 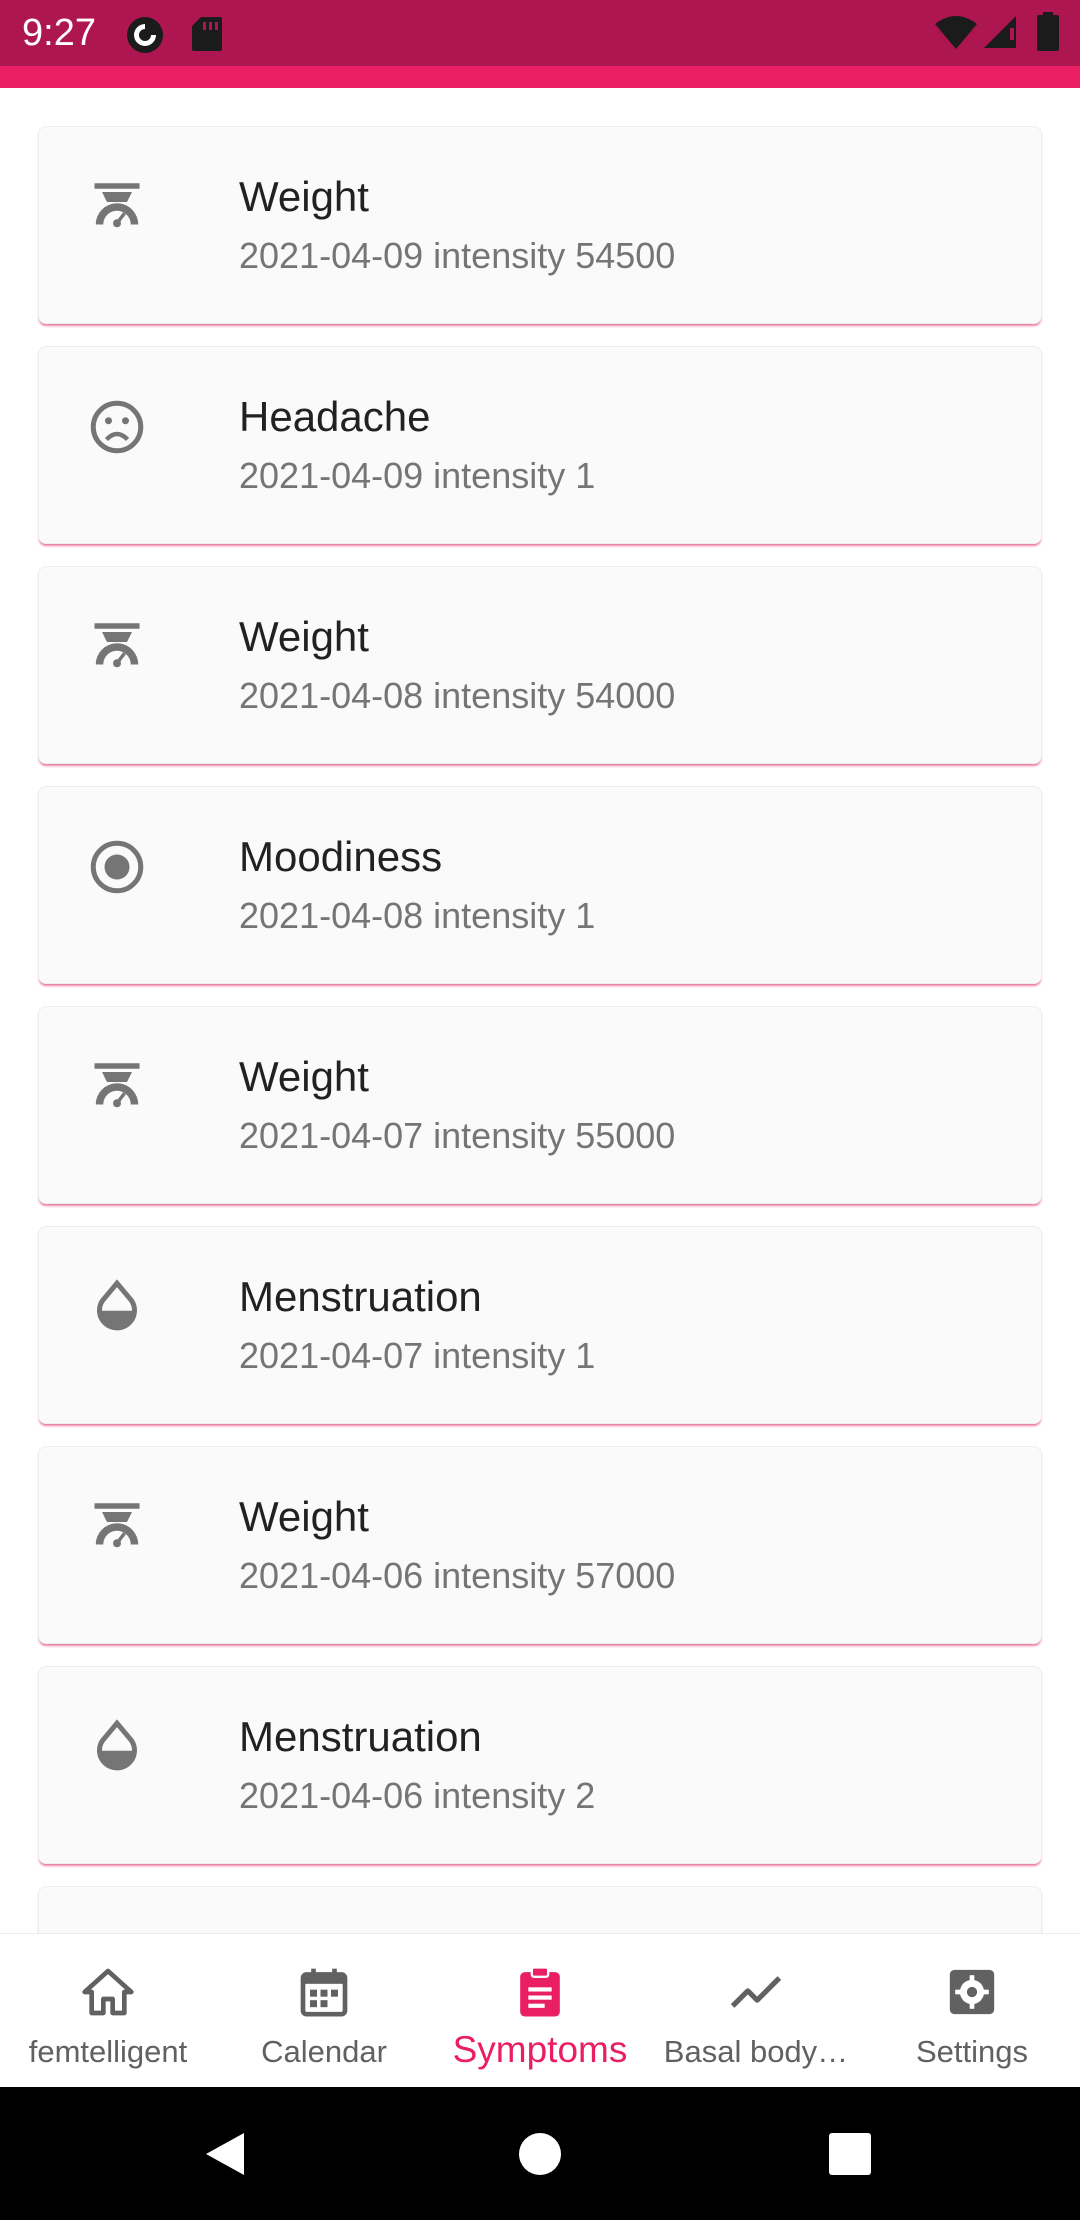 I want to click on battery-icon, so click(x=1048, y=31).